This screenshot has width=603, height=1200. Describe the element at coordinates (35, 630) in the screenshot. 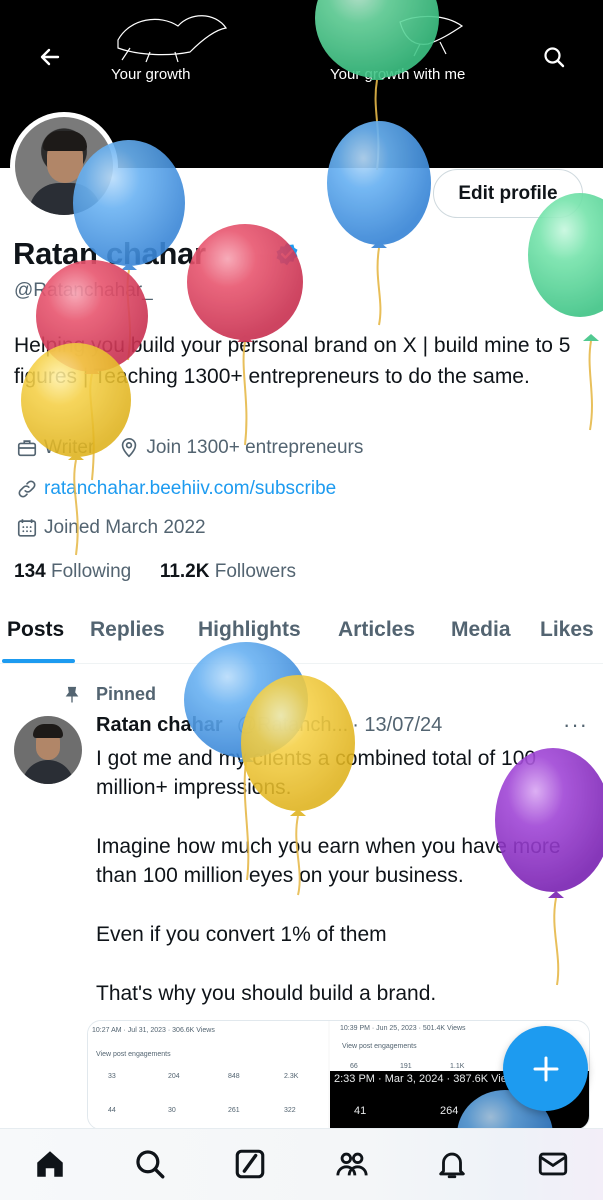

I see `tab-posts: Posts` at that location.